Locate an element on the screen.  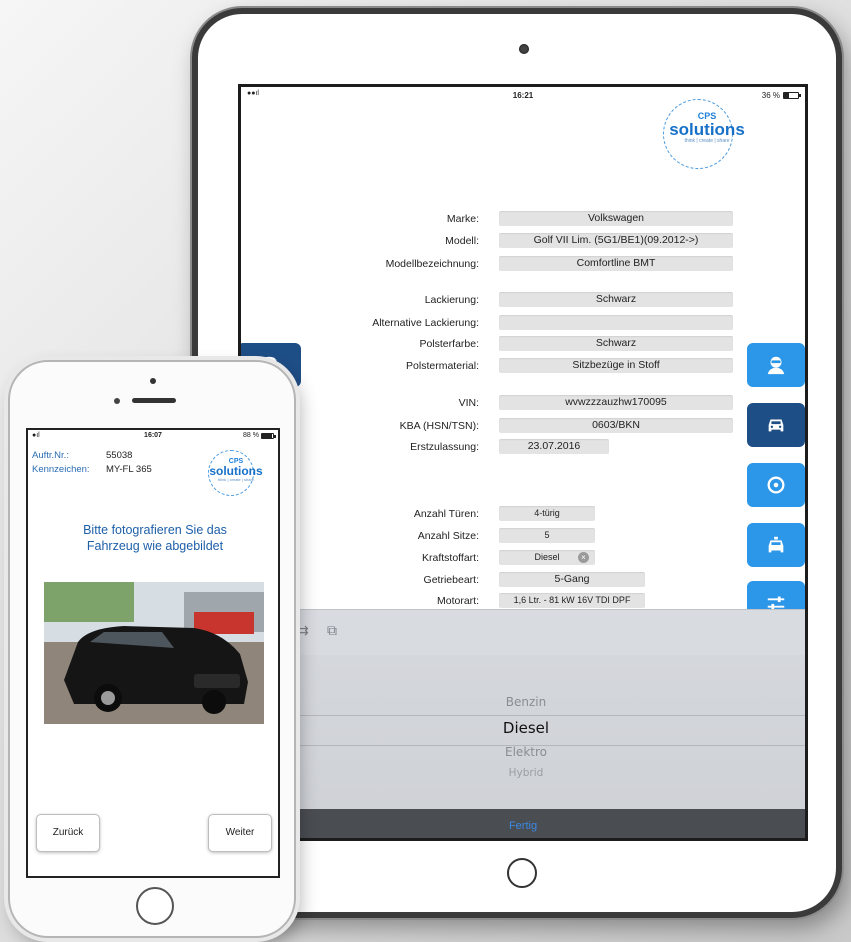
iphone-camera is located at coordinates (117, 401).